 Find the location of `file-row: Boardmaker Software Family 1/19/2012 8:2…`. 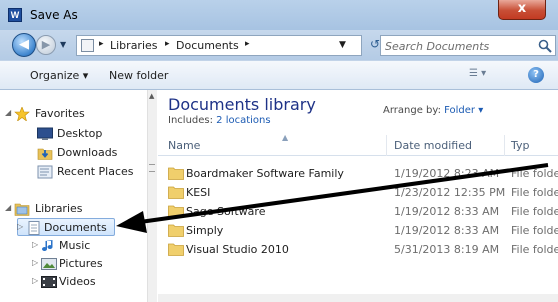

file-row: Boardmaker Software Family 1/19/2012 8:2… is located at coordinates (358, 173).